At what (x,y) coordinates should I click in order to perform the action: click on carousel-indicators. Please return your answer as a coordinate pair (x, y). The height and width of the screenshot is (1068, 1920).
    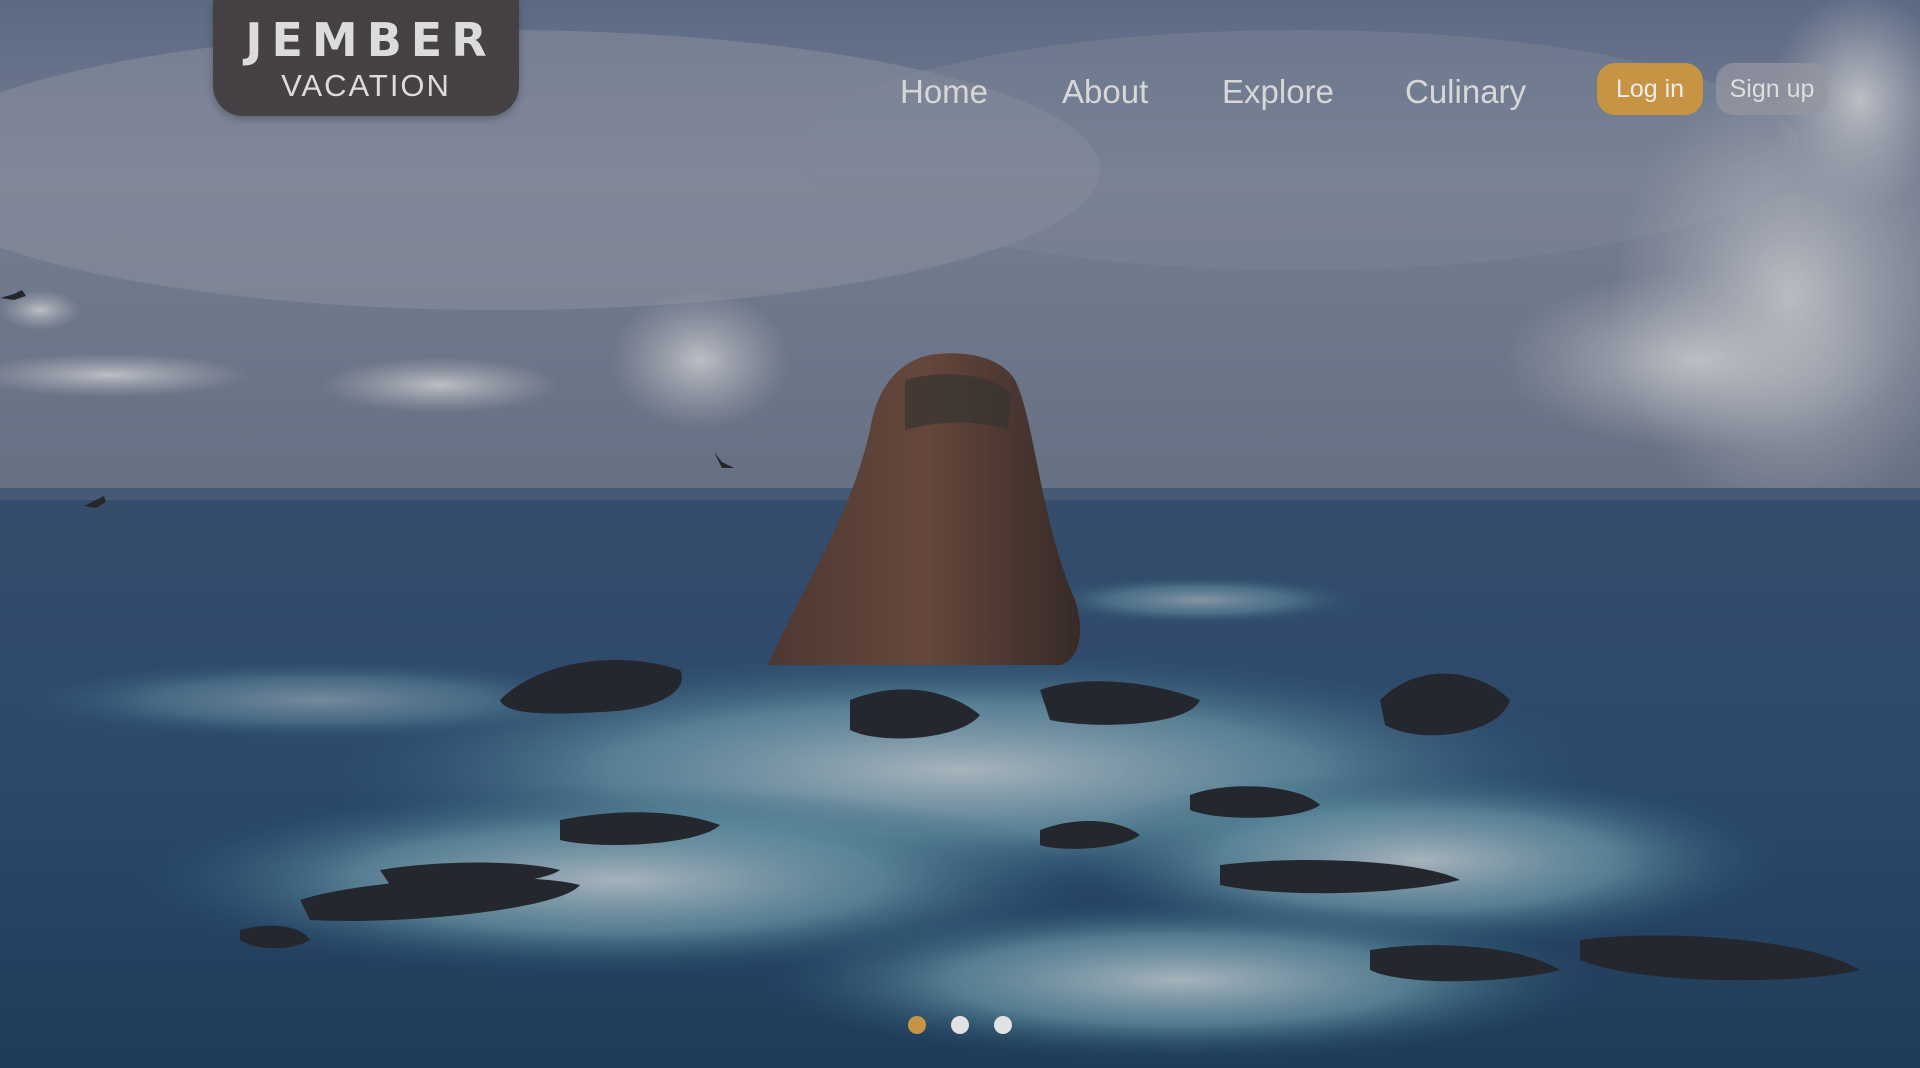
    Looking at the image, I should click on (960, 1026).